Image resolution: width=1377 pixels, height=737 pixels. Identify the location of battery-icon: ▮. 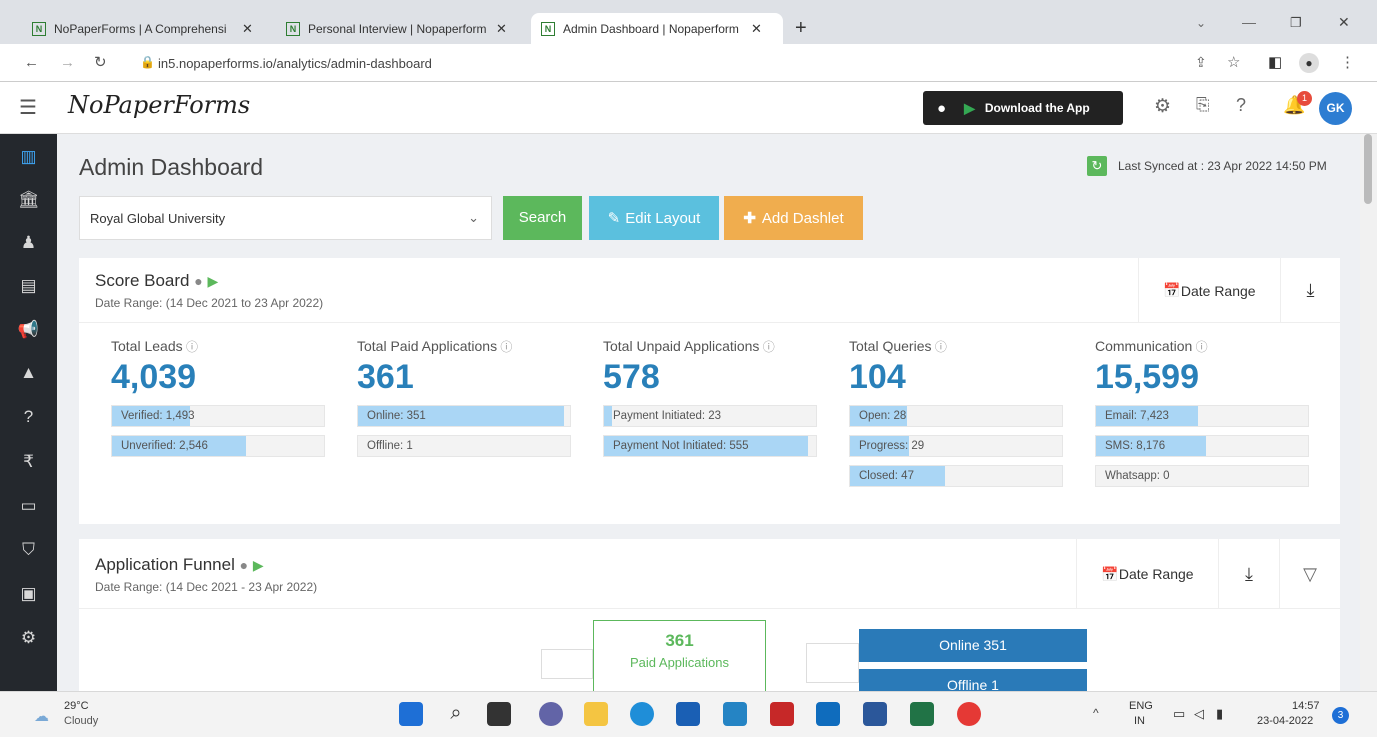
(1219, 714).